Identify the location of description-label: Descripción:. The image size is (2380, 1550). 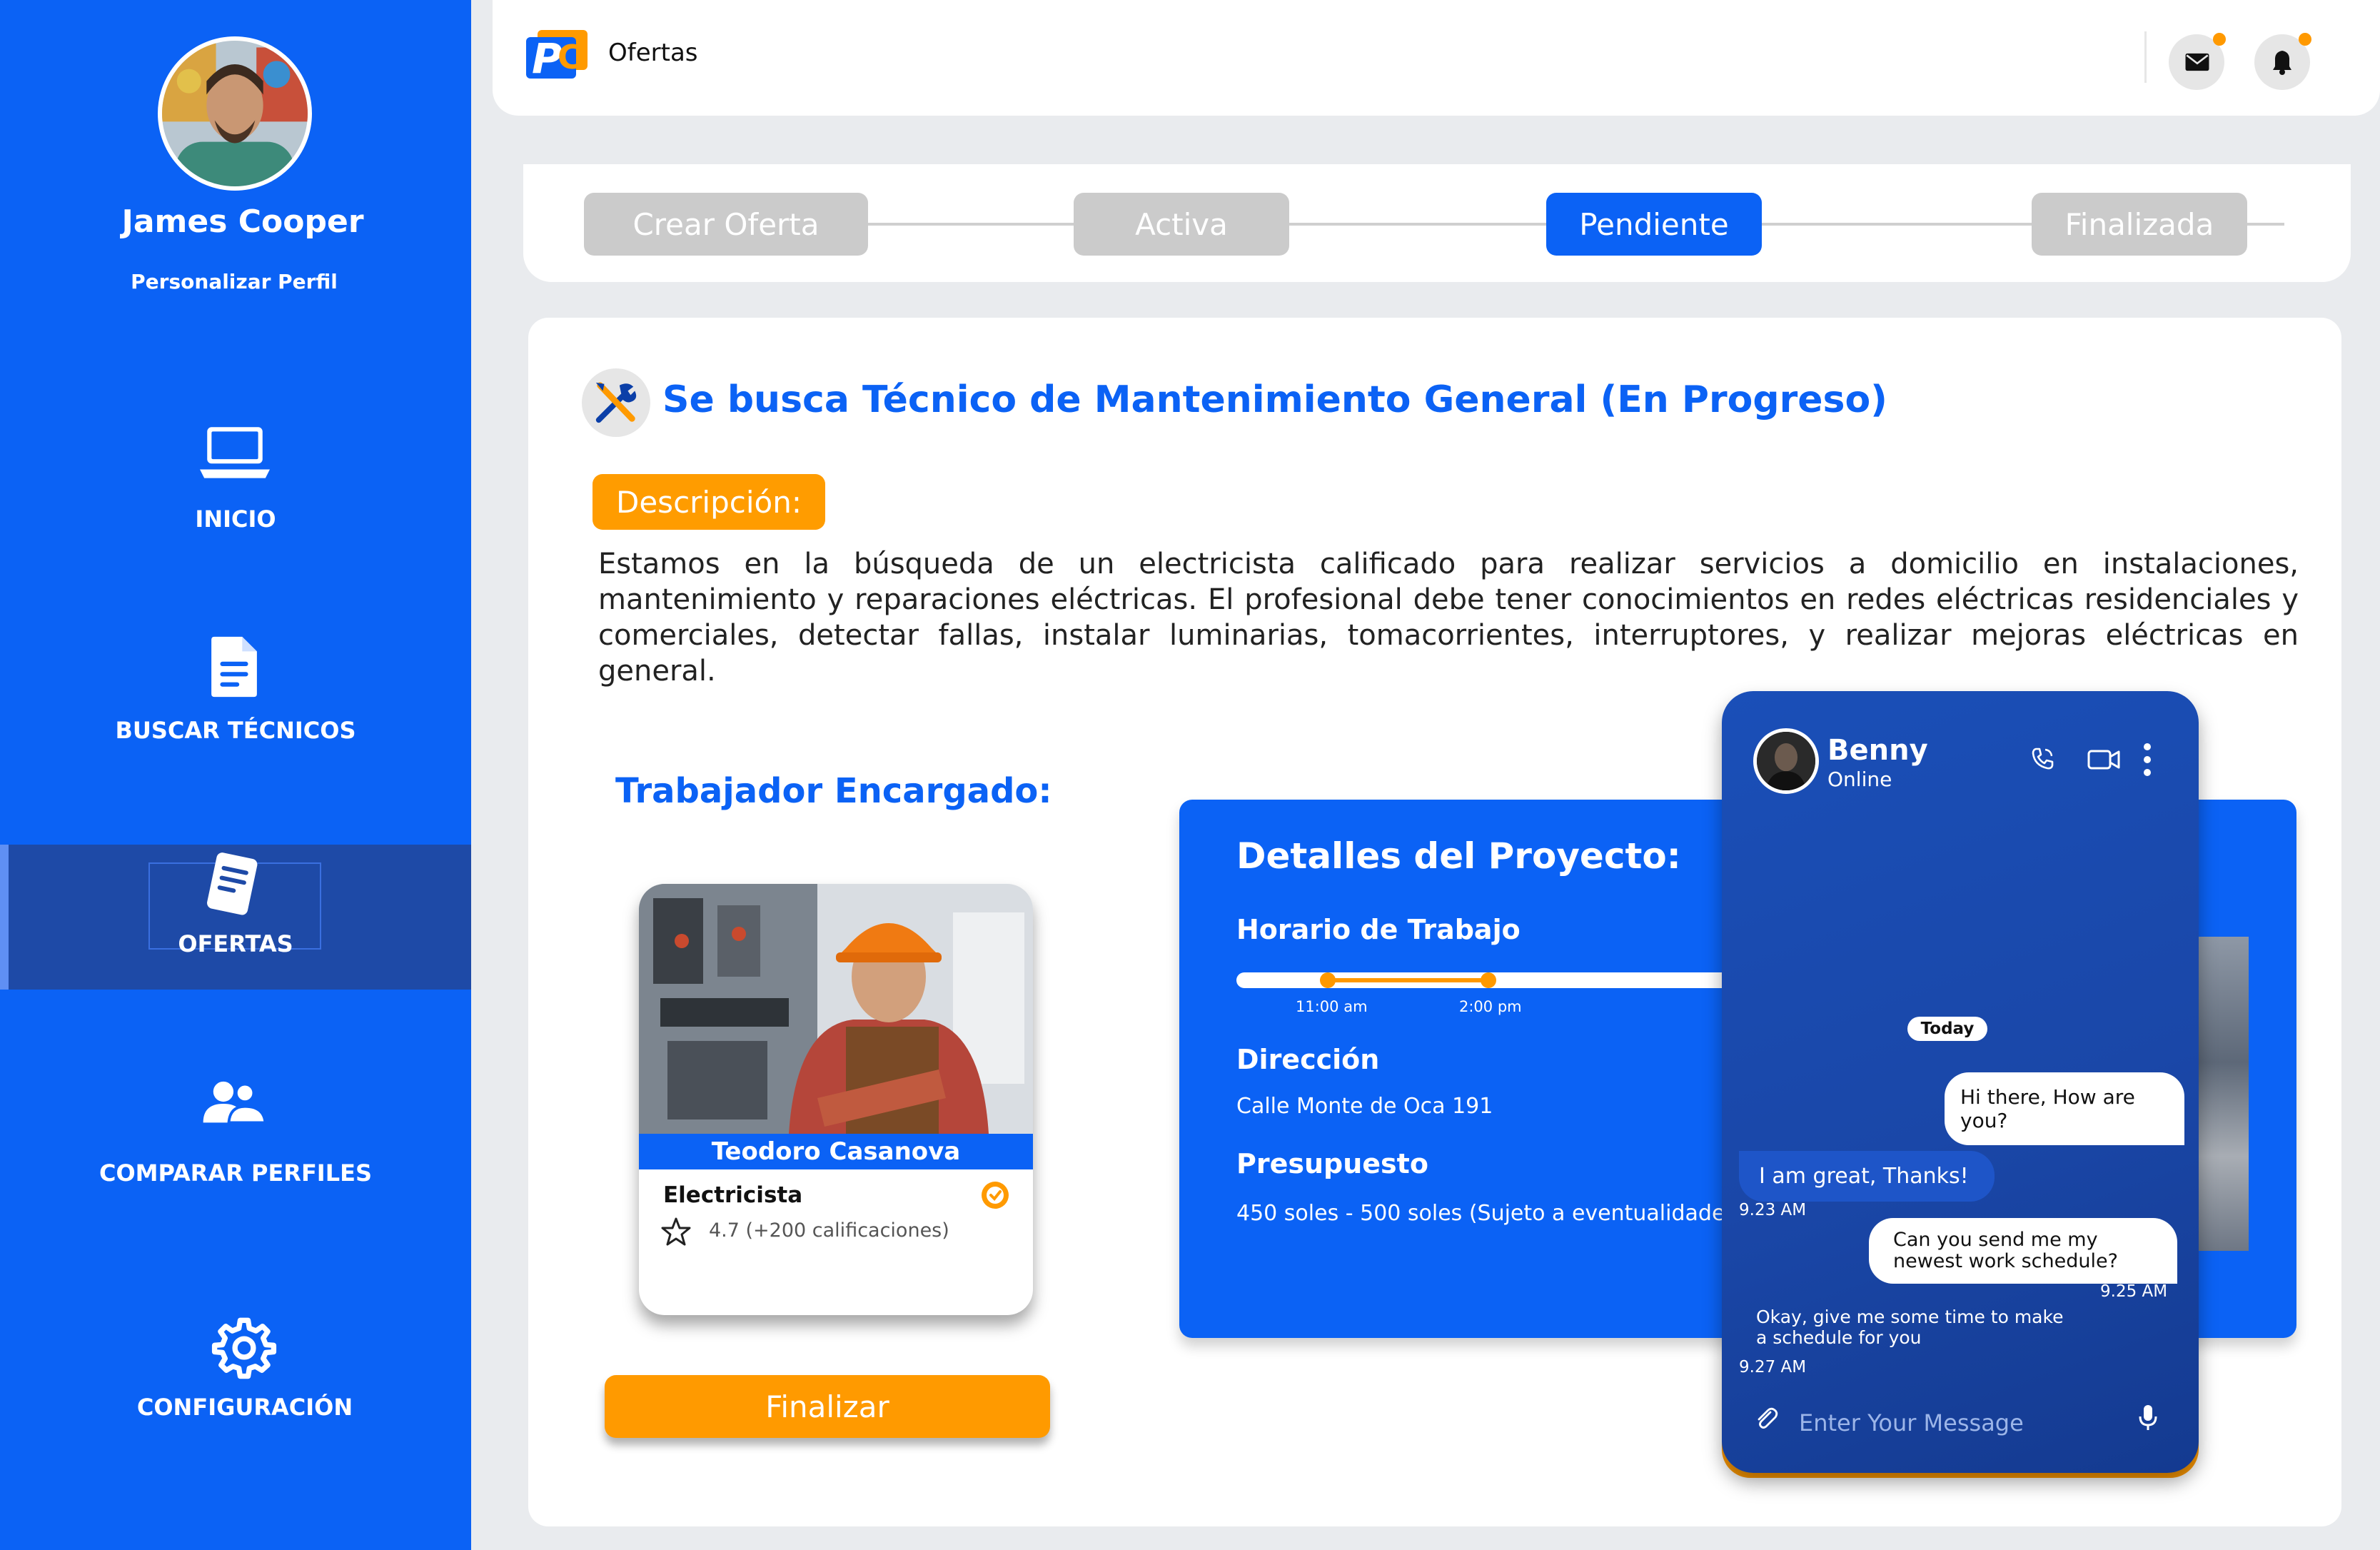
(709, 502).